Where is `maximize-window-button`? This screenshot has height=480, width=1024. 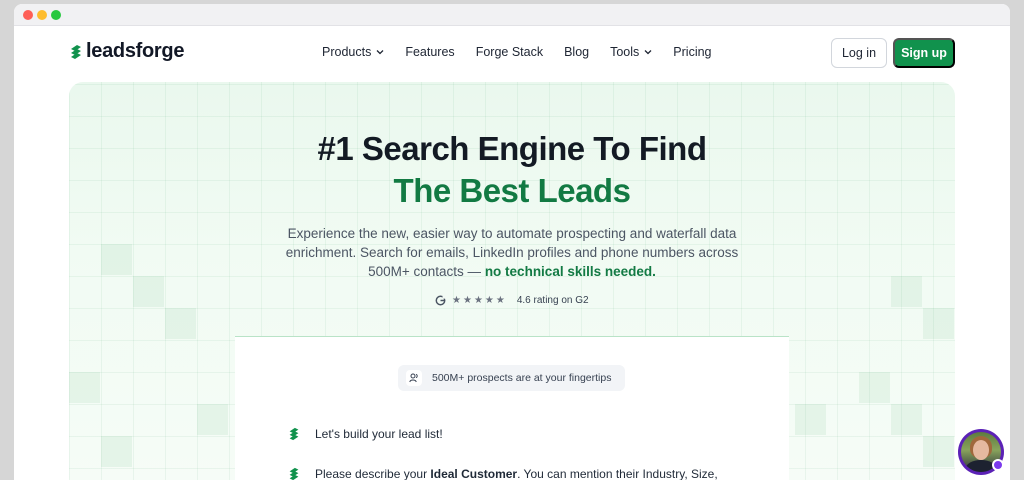 maximize-window-button is located at coordinates (56, 15).